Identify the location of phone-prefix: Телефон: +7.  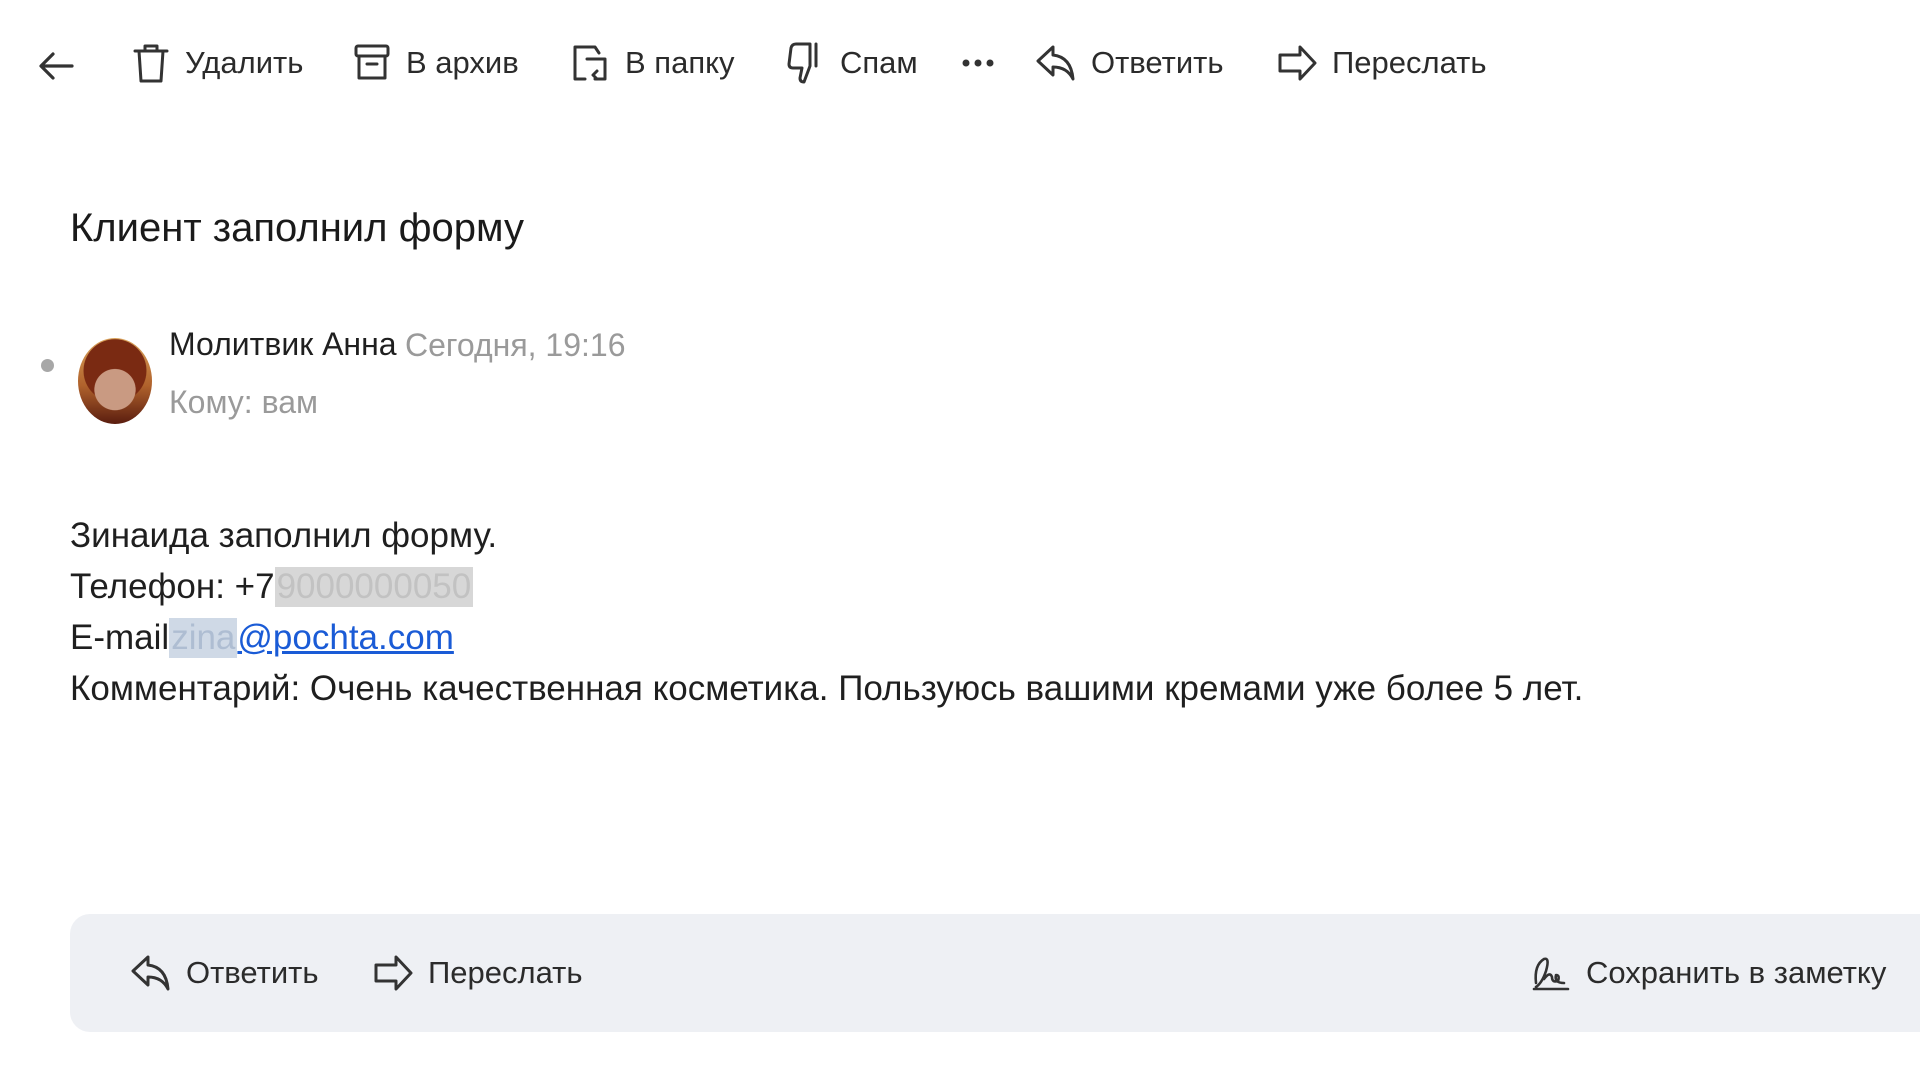
(172, 586).